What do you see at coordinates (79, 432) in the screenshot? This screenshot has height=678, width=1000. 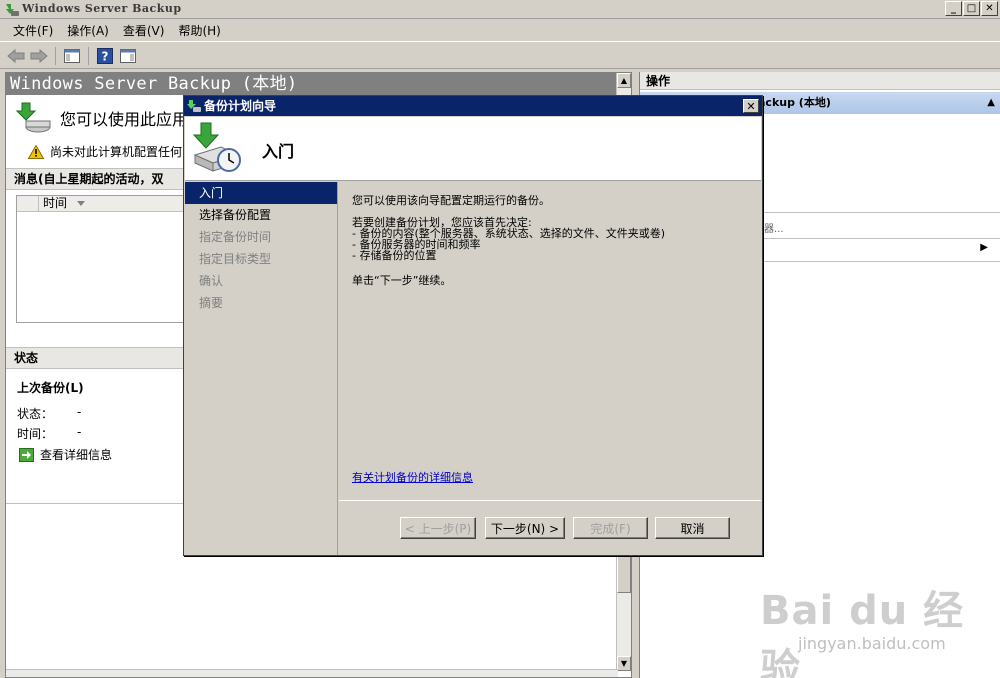 I see `time-value: -` at bounding box center [79, 432].